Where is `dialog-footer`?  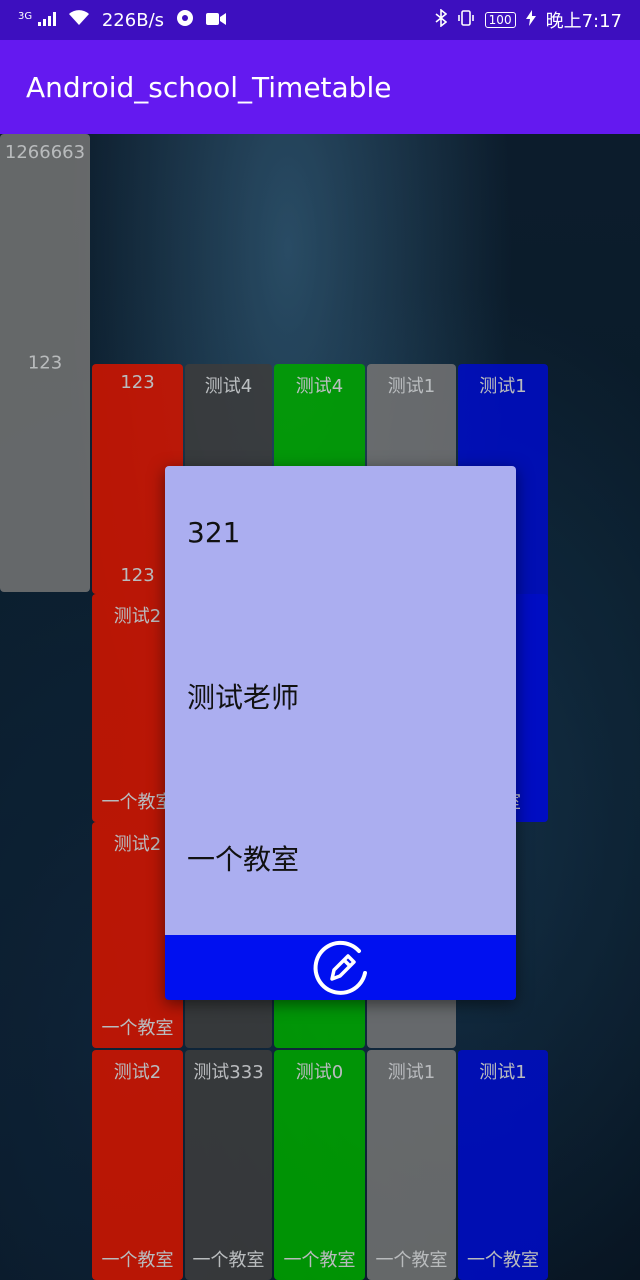 dialog-footer is located at coordinates (340, 967).